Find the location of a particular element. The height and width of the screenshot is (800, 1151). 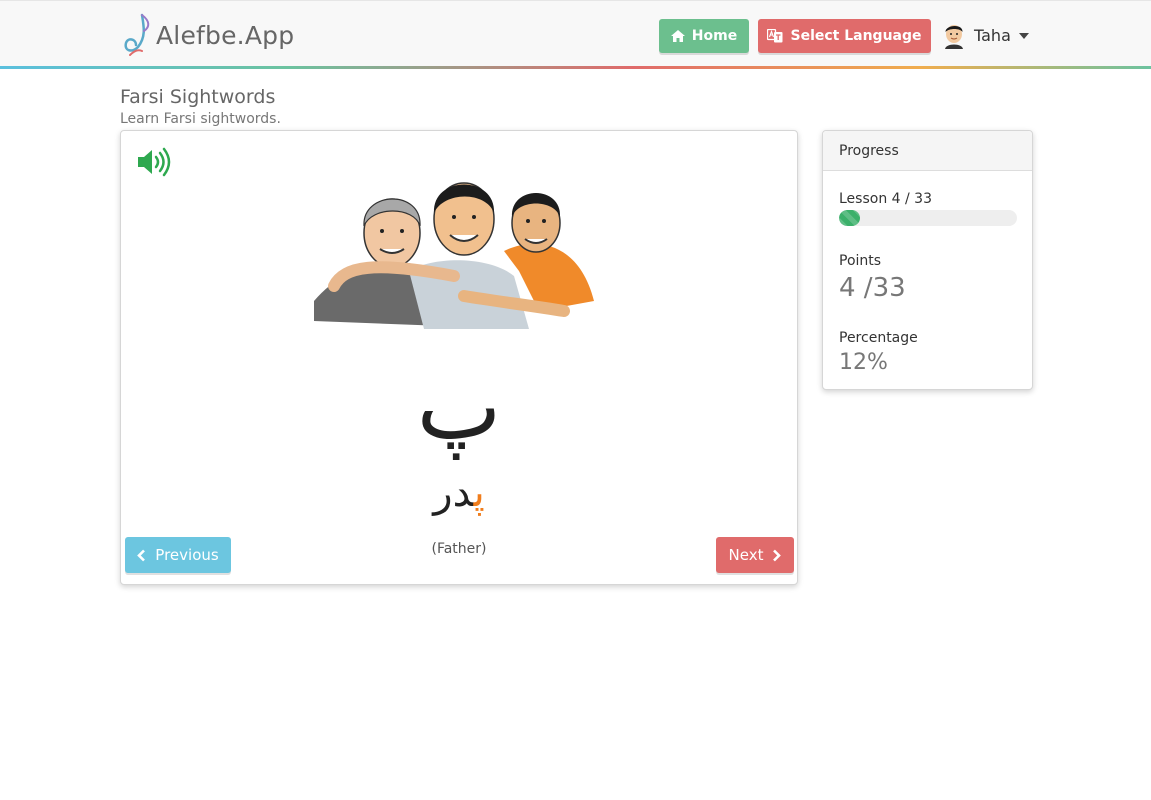

home-button-label: Home is located at coordinates (714, 36).